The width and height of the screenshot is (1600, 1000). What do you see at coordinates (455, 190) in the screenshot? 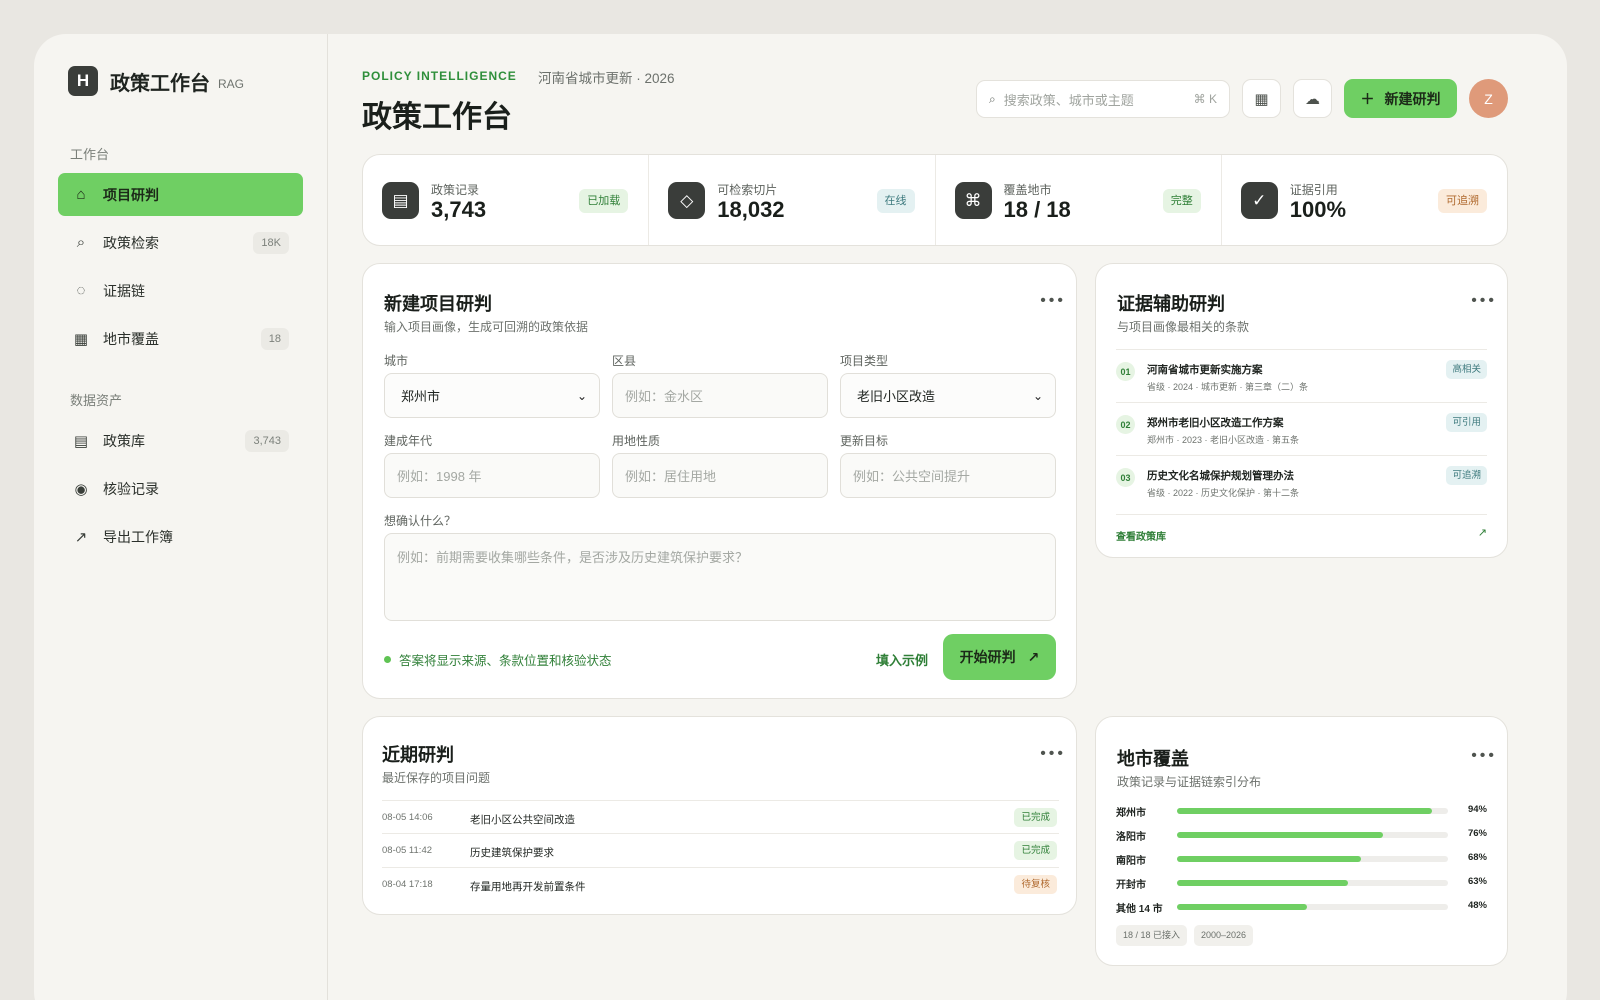
I see `stat-label: 政策记录` at bounding box center [455, 190].